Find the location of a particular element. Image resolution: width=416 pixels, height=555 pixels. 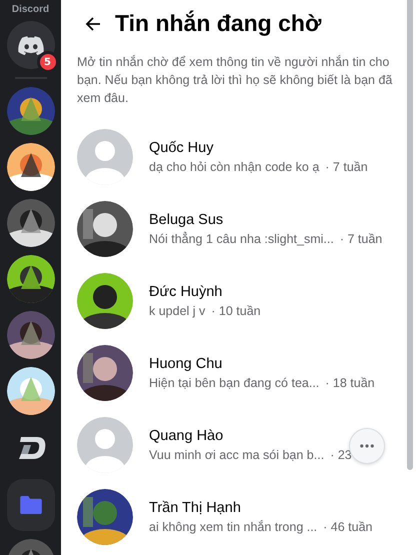

sender-name: Quang Hào is located at coordinates (186, 436).